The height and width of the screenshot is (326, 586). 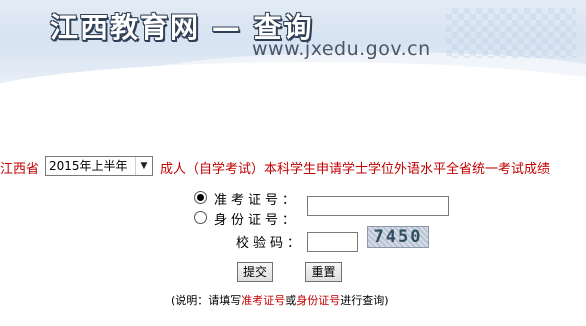 I want to click on captcha-label: 校验码：, so click(x=270, y=243).